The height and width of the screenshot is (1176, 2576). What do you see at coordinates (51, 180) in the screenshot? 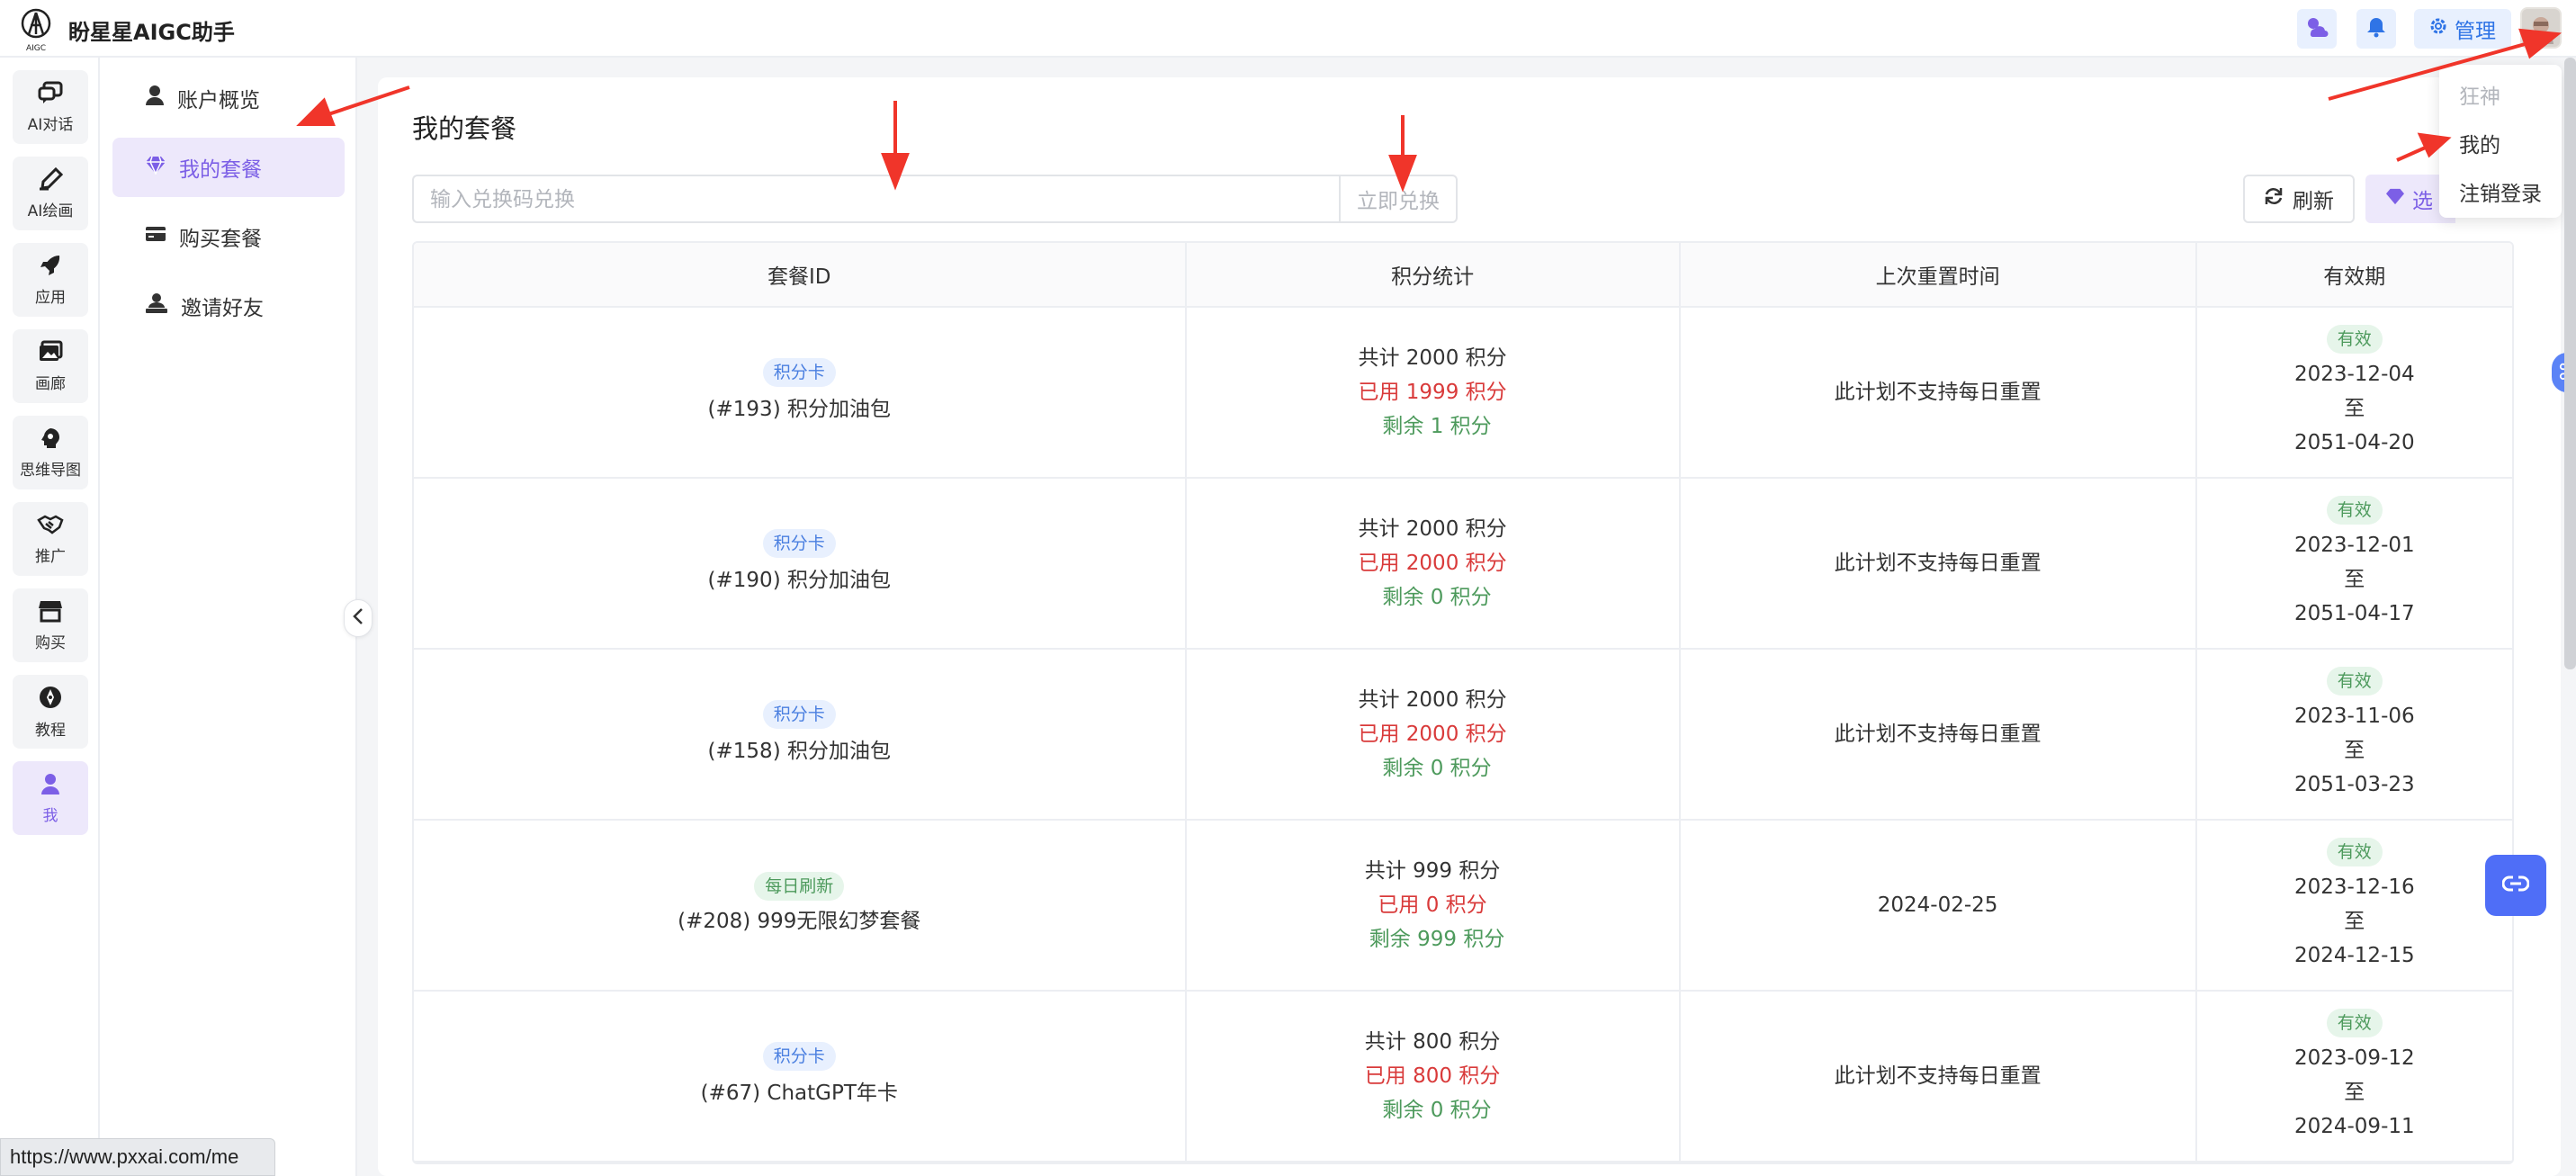
I see `paint-icon` at bounding box center [51, 180].